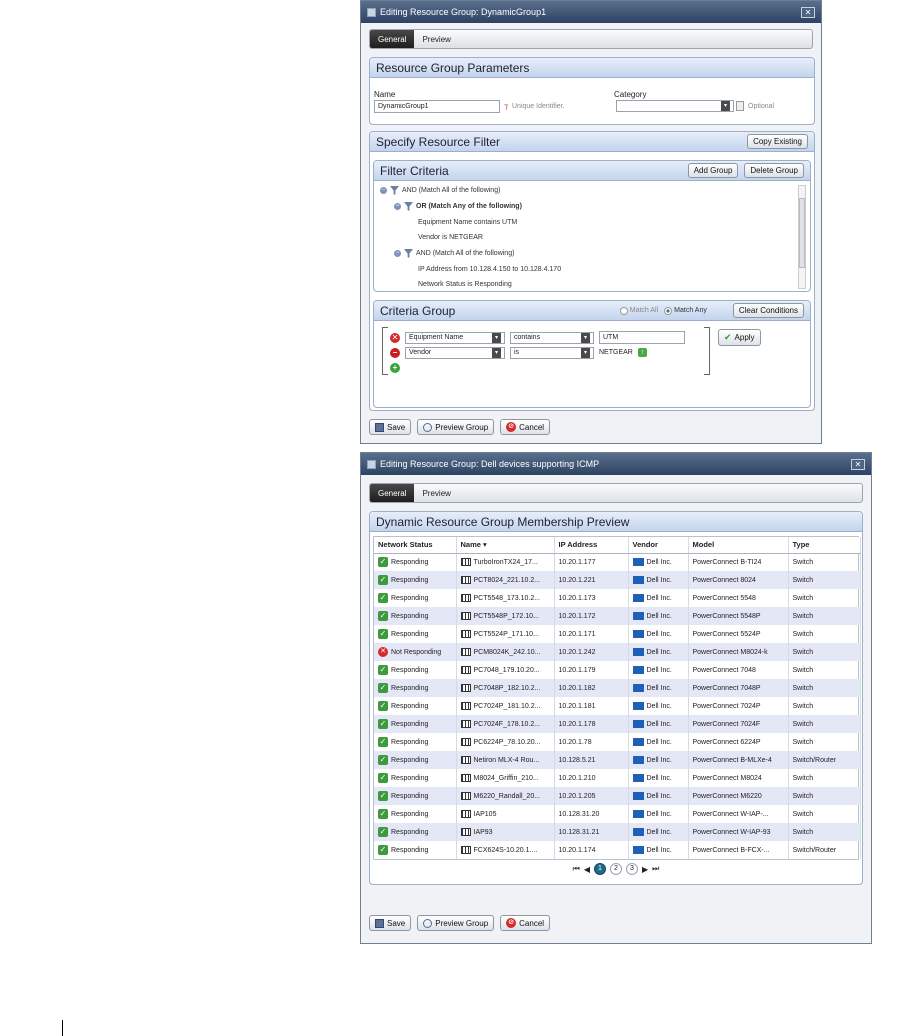 The image size is (900, 1036). I want to click on condition-operator-select: contains ▾, so click(552, 337).